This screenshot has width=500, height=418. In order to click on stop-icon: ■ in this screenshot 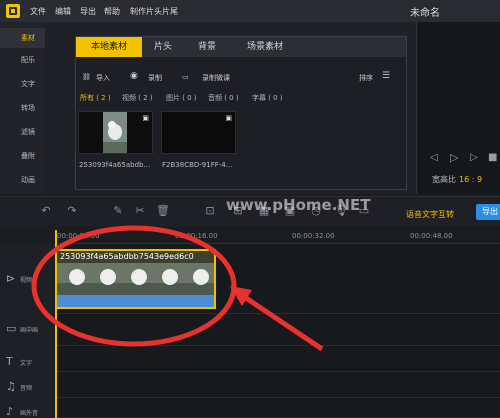, I will do `click(492, 157)`.